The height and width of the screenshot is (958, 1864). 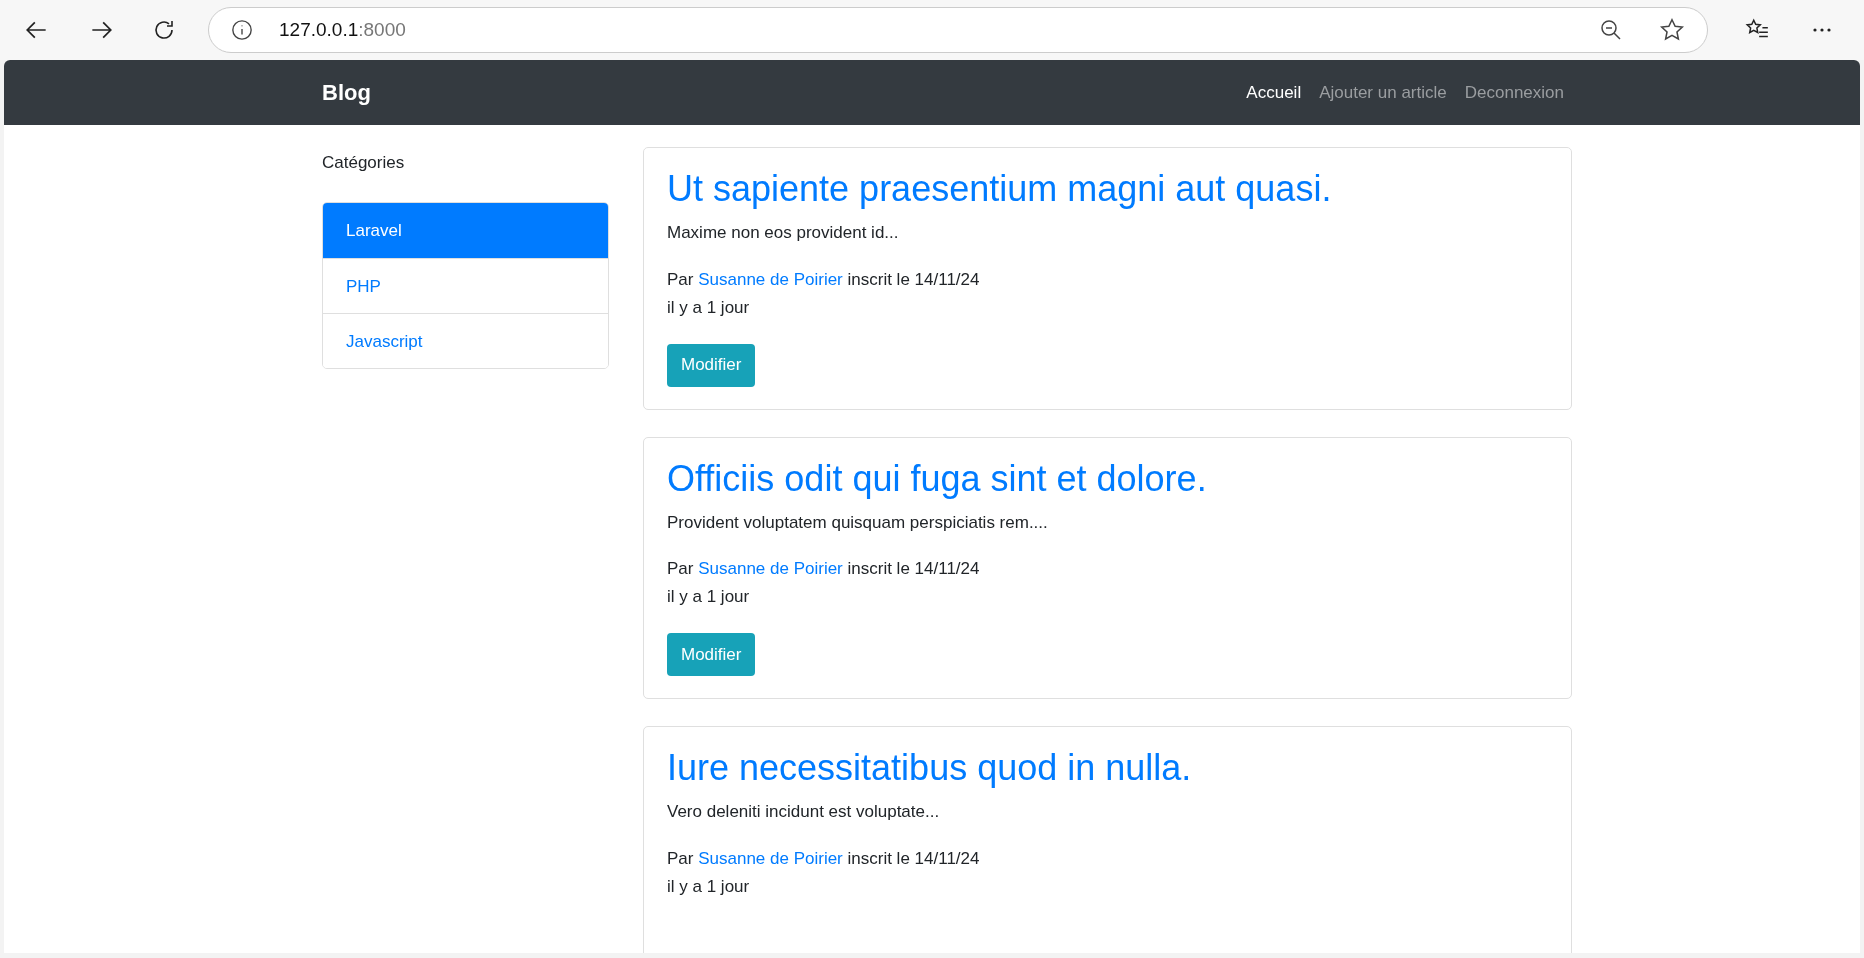 What do you see at coordinates (1514, 92) in the screenshot?
I see `nav-link: Deconnexion` at bounding box center [1514, 92].